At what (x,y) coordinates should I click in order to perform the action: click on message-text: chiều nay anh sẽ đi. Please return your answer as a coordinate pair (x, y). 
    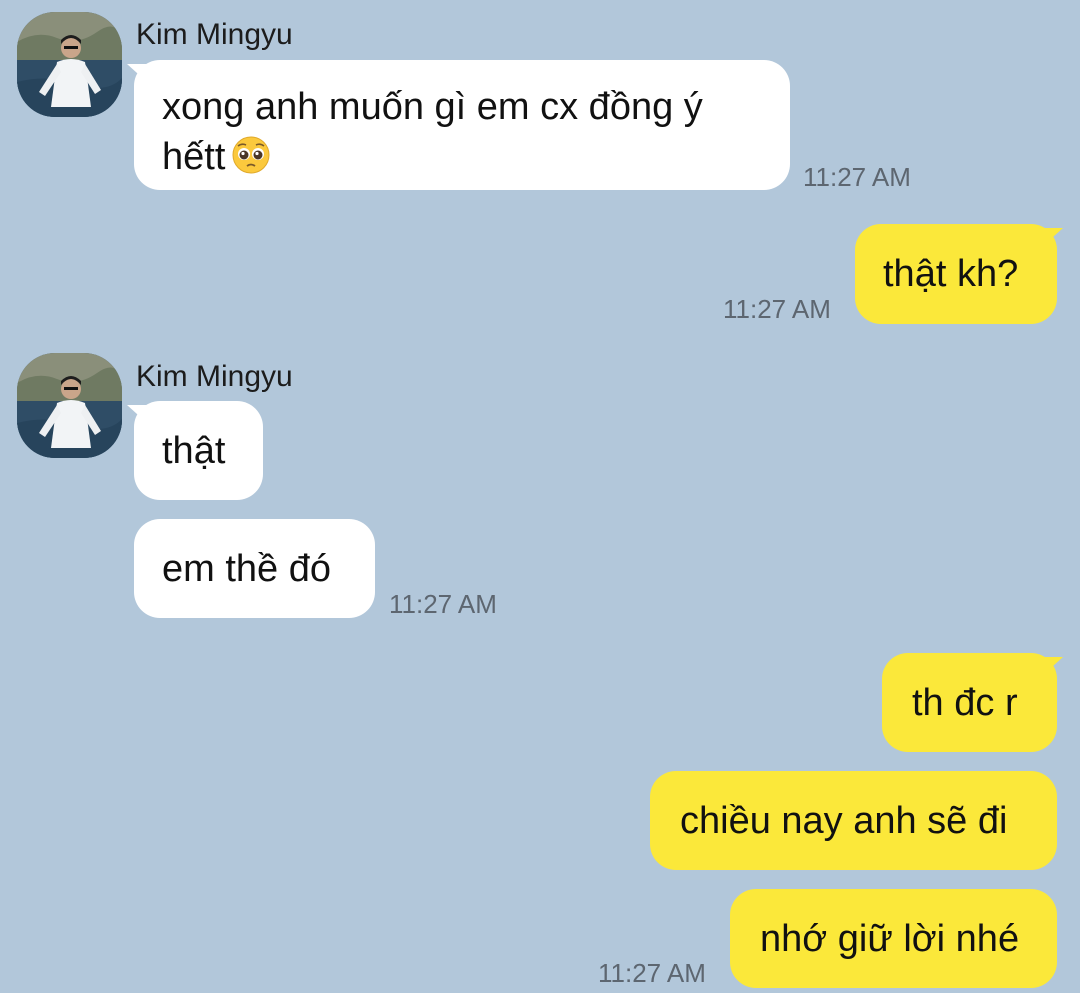
    Looking at the image, I should click on (844, 821).